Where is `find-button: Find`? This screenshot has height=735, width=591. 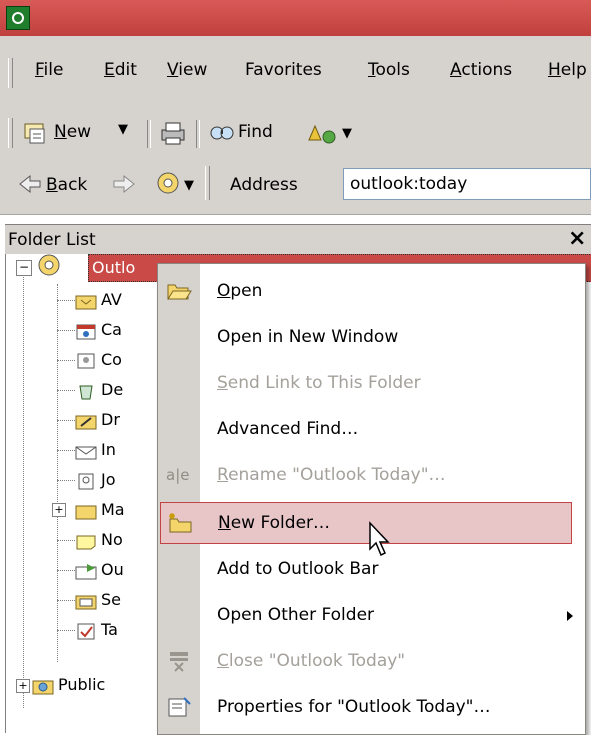 find-button: Find is located at coordinates (254, 133).